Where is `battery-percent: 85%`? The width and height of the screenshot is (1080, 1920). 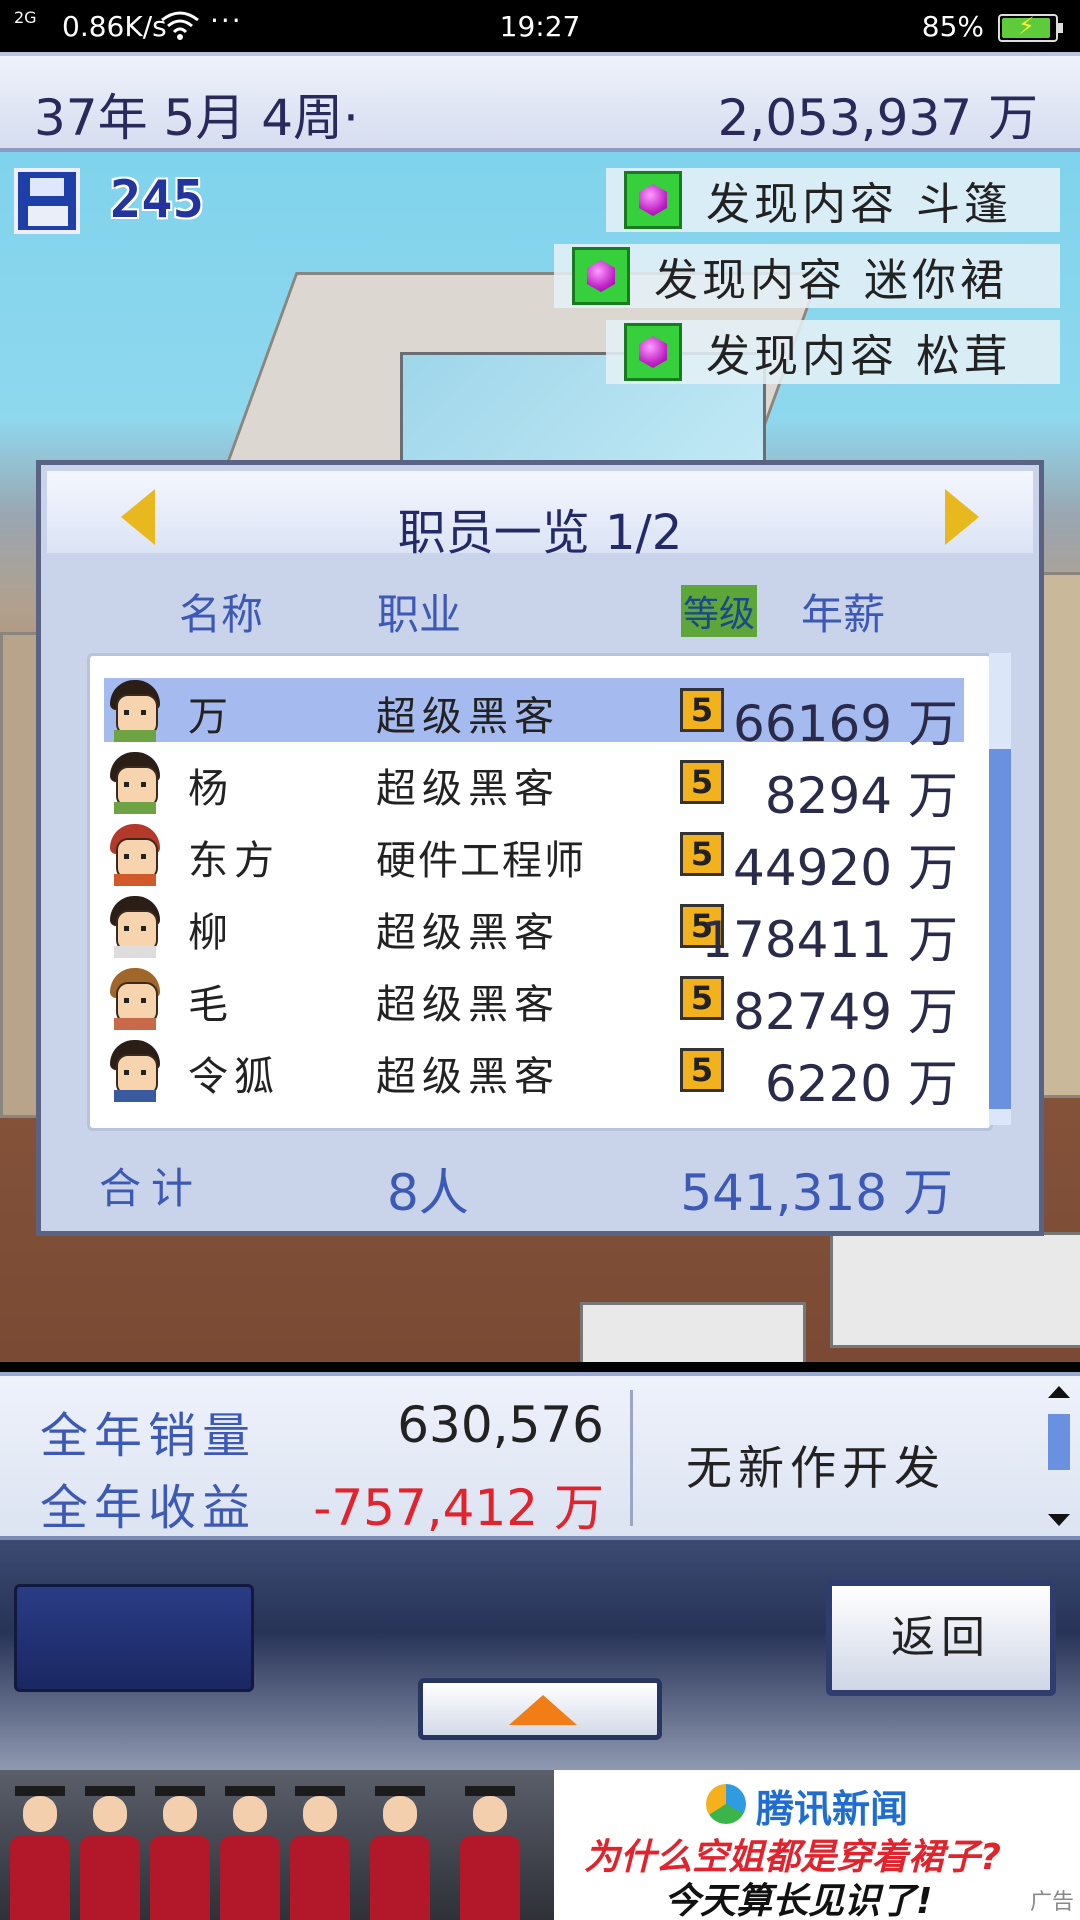 battery-percent: 85% is located at coordinates (952, 26).